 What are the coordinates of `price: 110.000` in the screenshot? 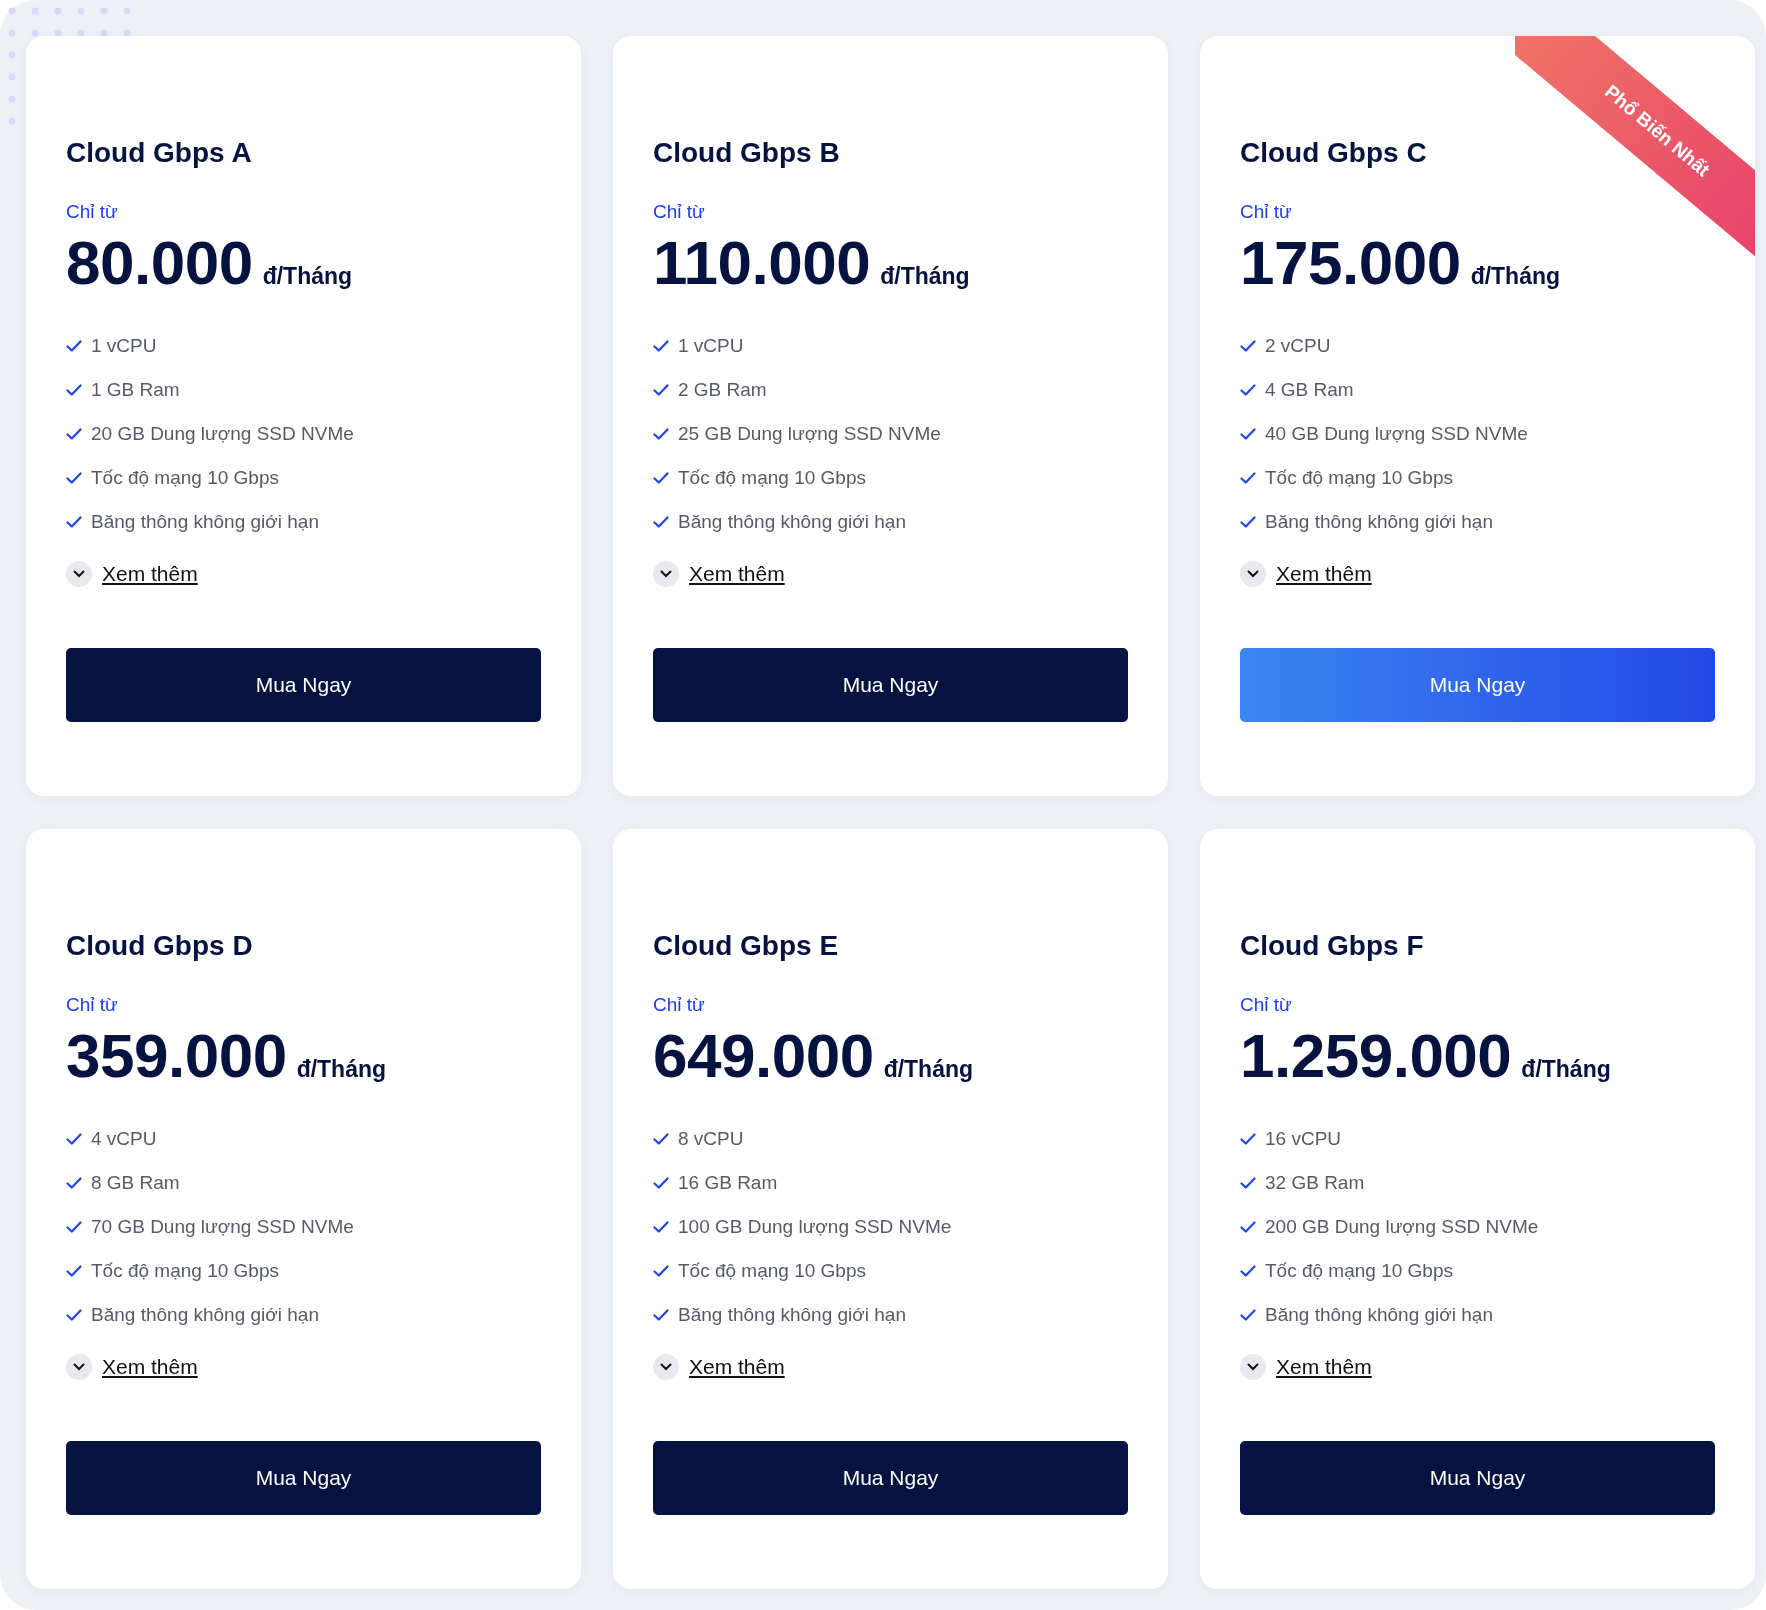 It's located at (762, 263).